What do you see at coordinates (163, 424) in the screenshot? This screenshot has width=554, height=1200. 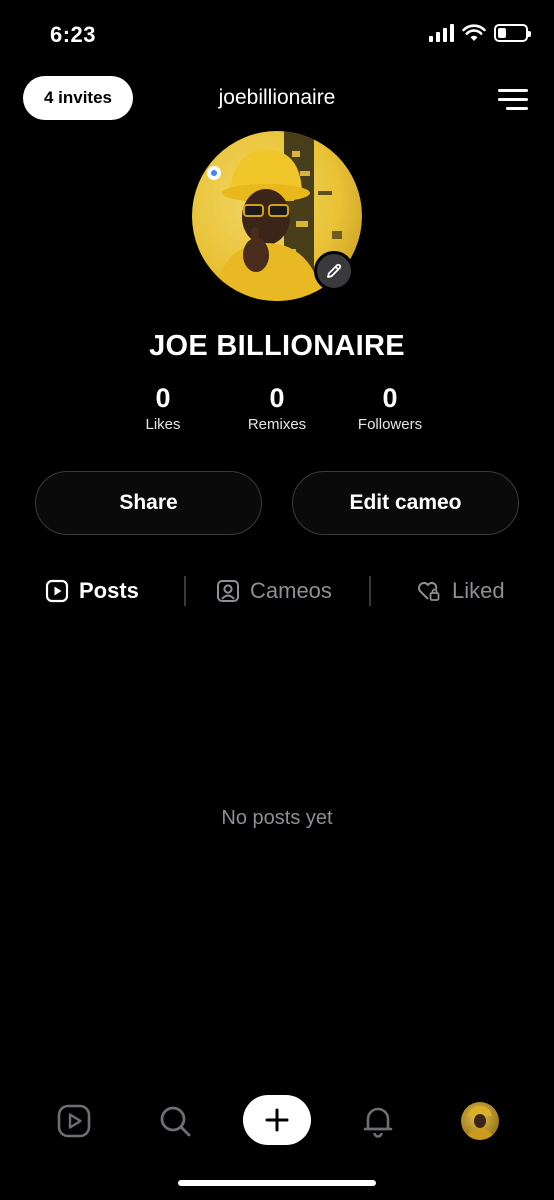 I see `stat-label: Likes` at bounding box center [163, 424].